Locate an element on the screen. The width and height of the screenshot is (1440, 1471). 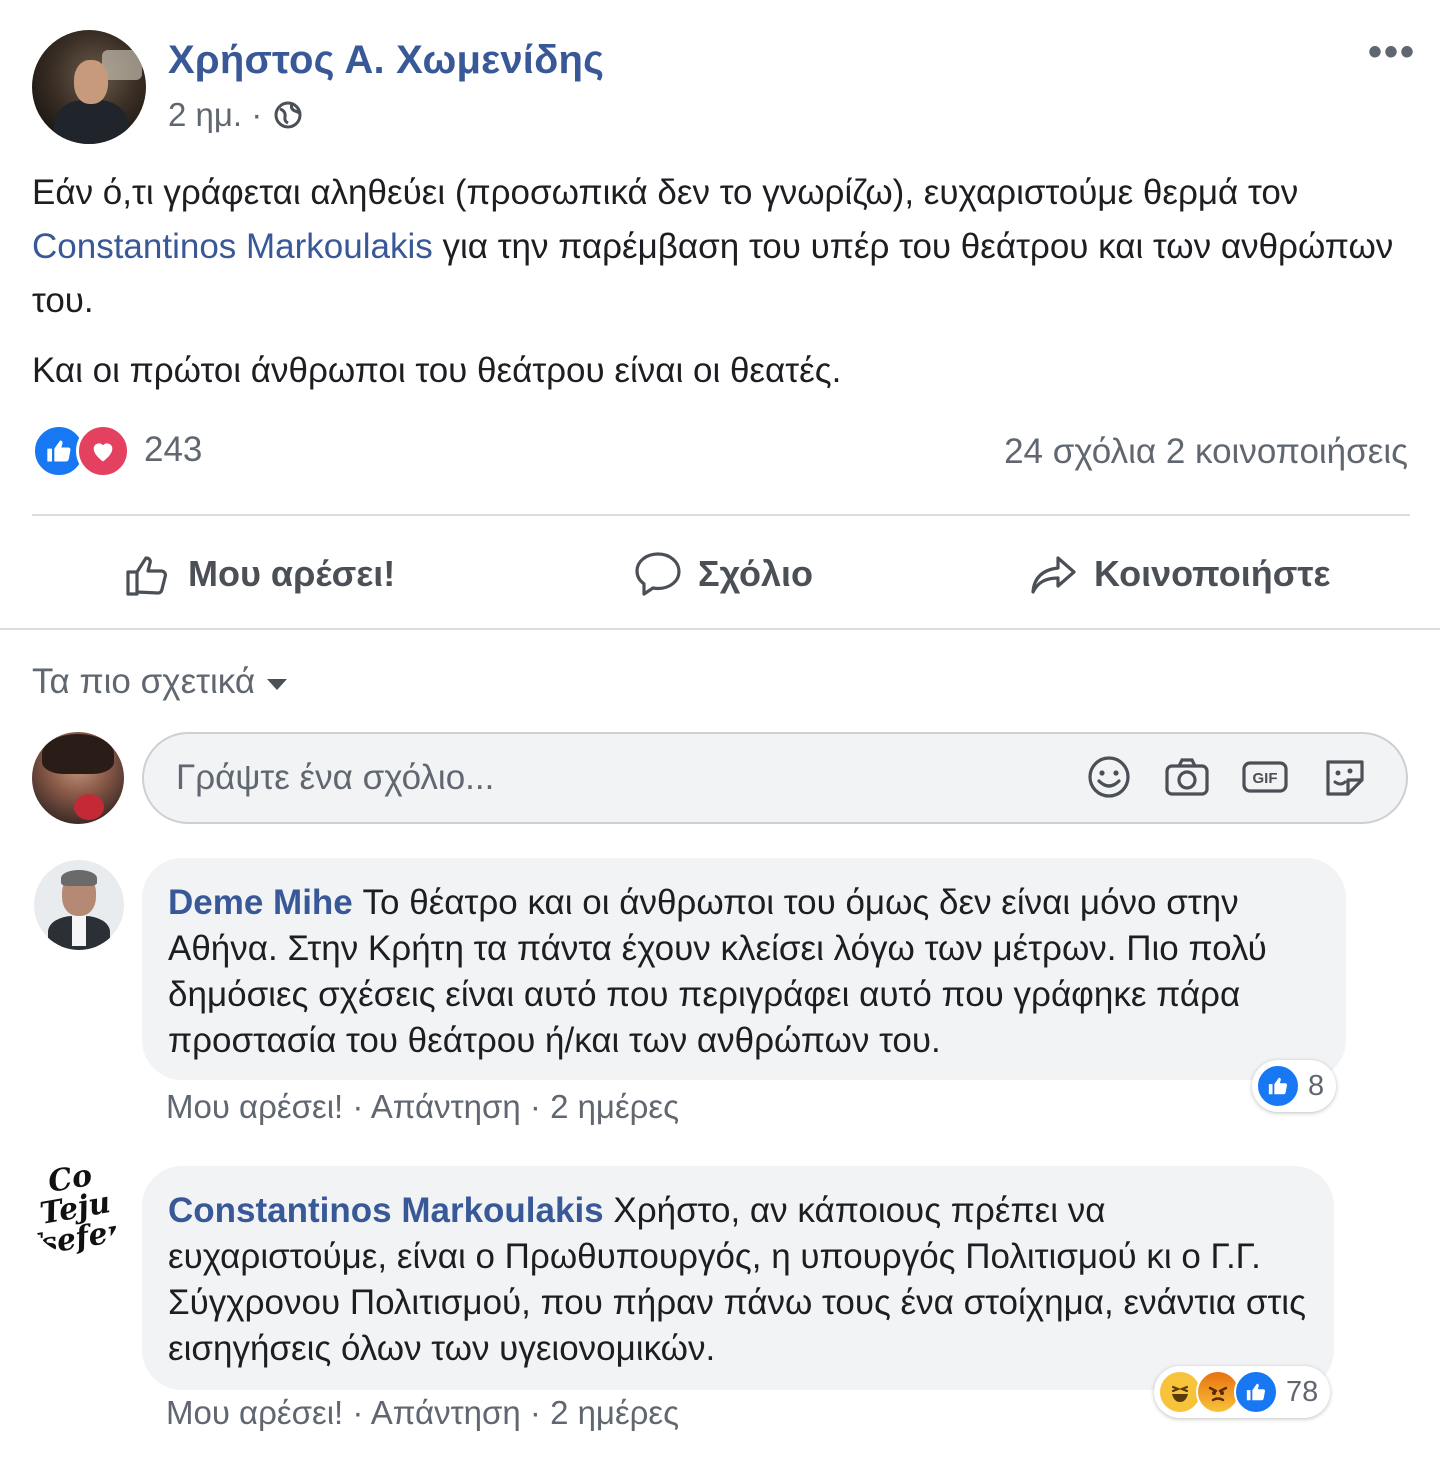
gif-icon: GIF is located at coordinates (1265, 777).